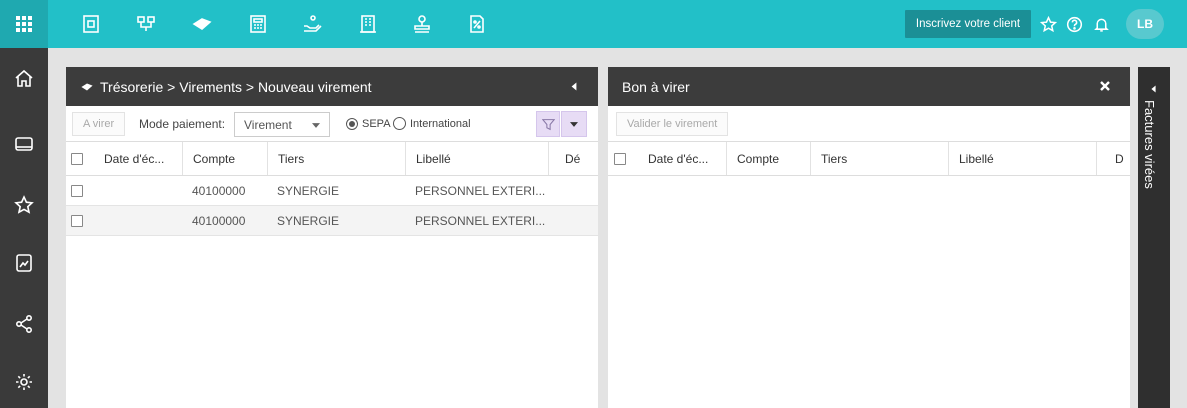 The width and height of the screenshot is (1187, 408). I want to click on international-label: International, so click(440, 124).